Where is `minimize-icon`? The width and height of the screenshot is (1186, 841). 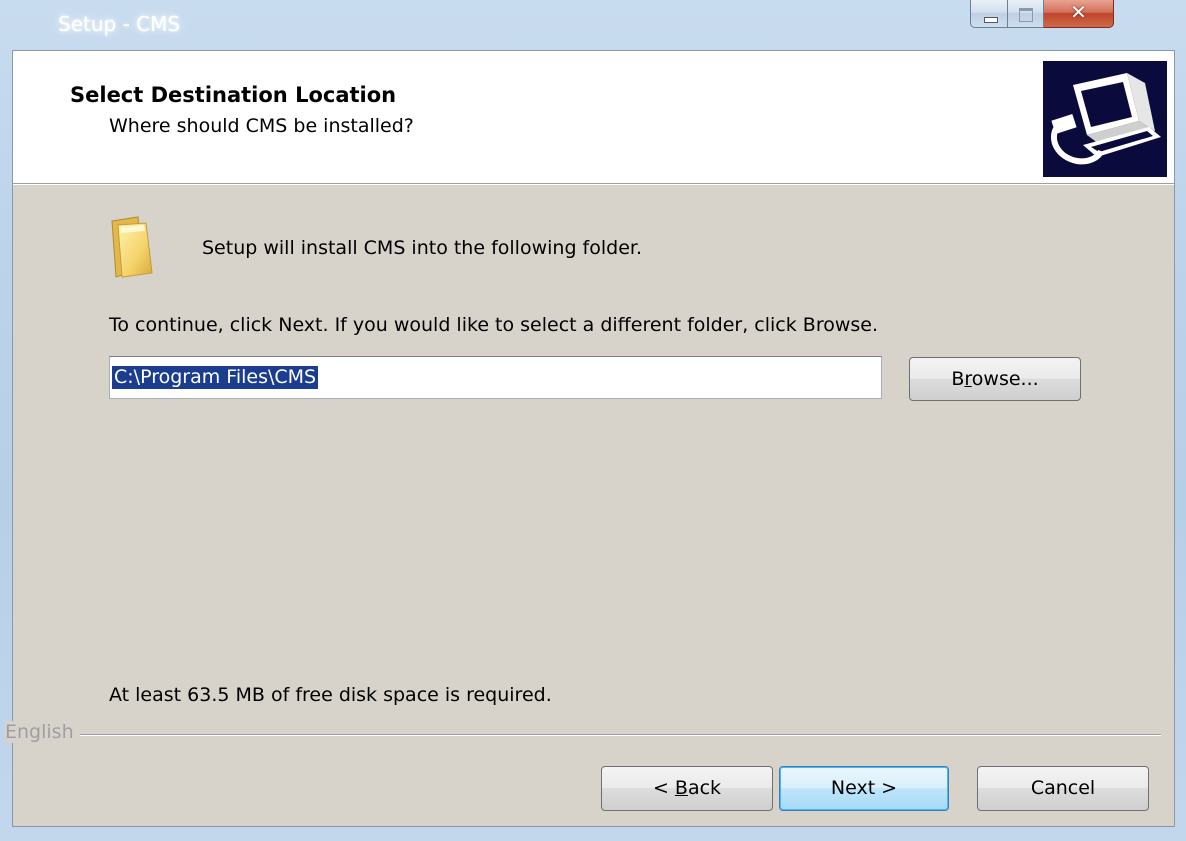
minimize-icon is located at coordinates (991, 20).